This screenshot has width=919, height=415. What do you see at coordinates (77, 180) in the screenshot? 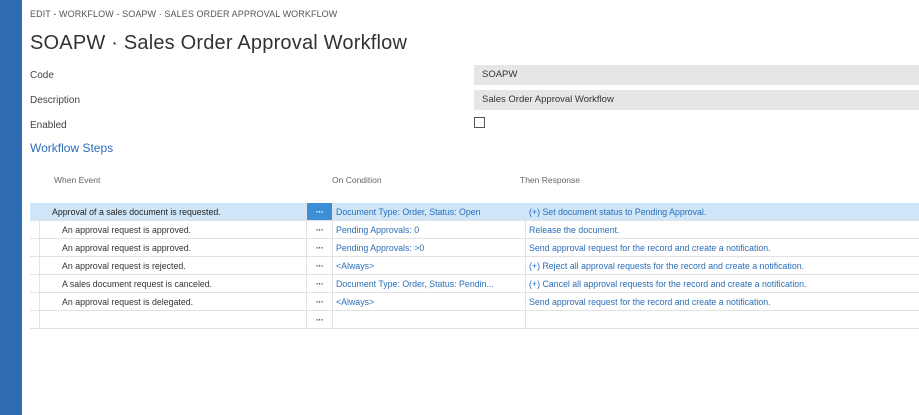
I see `column-header-when-event: When Event` at bounding box center [77, 180].